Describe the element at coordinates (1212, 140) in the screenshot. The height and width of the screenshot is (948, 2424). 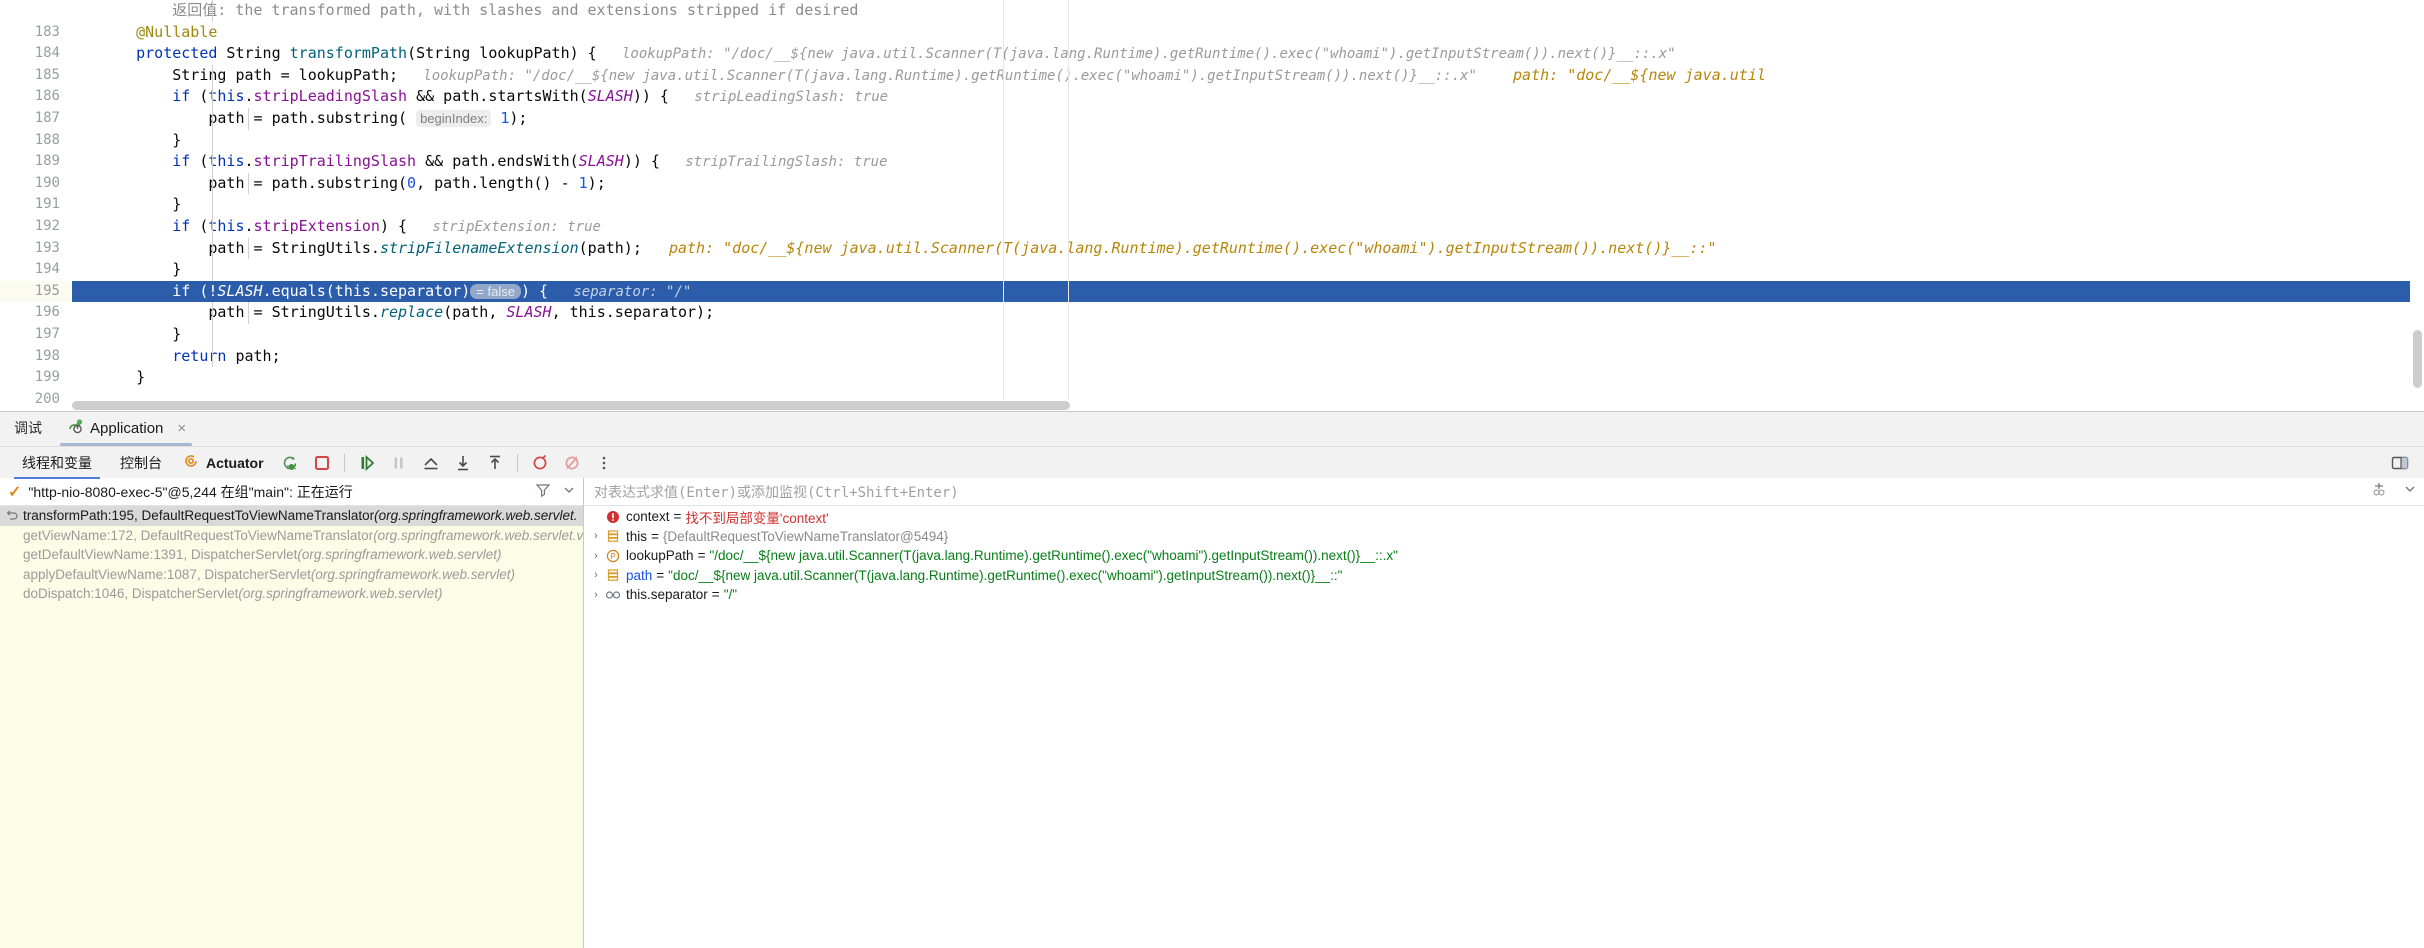
I see `code-line: 188 }` at that location.